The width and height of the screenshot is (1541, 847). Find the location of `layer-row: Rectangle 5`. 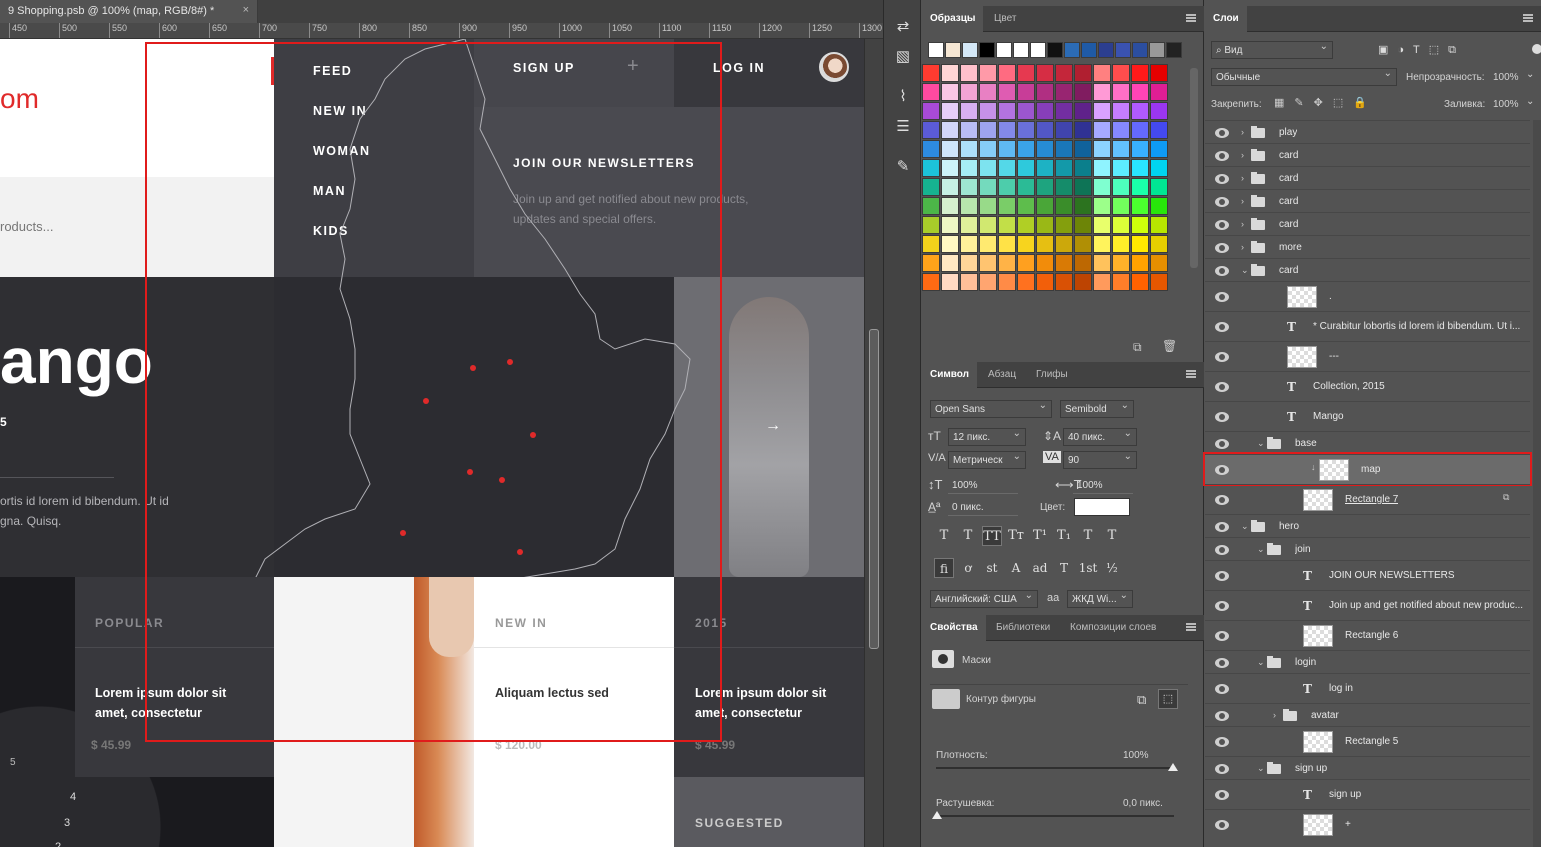

layer-row: Rectangle 5 is located at coordinates (1367, 741).